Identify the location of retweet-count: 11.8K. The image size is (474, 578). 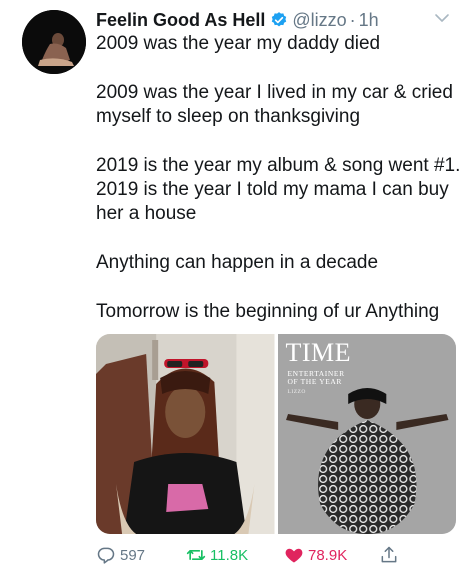
(229, 555).